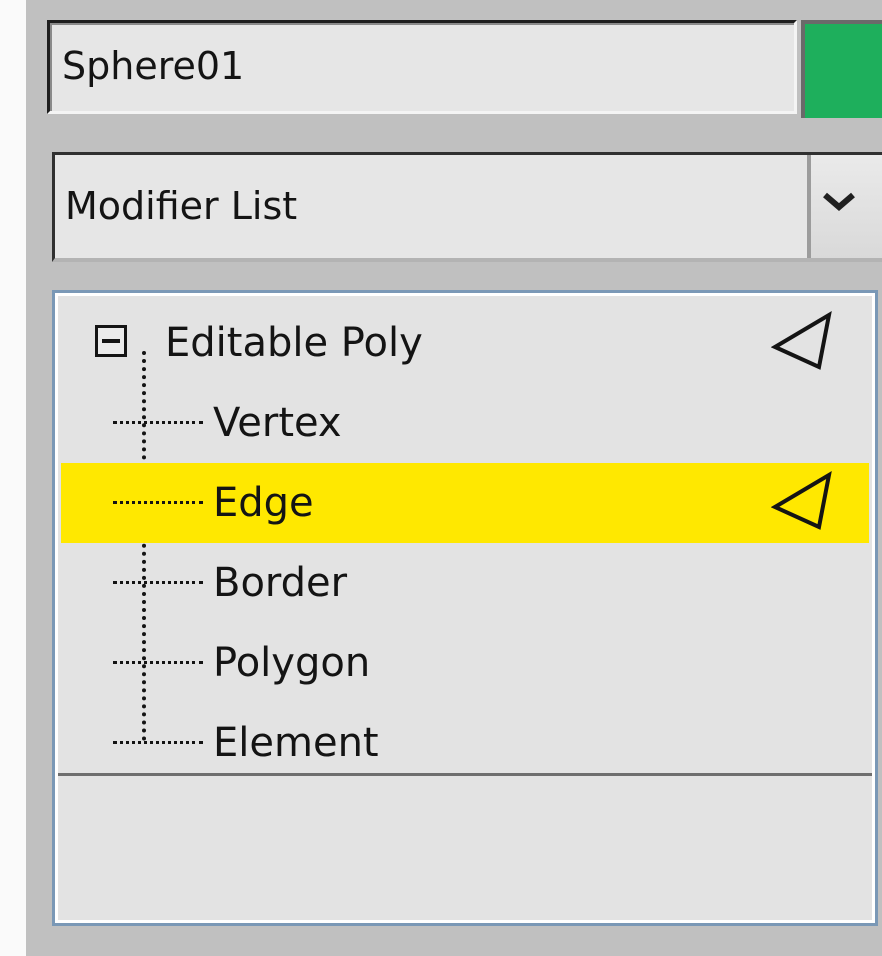 Image resolution: width=882 pixels, height=956 pixels. I want to click on modifier-list-label: Modifier List, so click(181, 206).